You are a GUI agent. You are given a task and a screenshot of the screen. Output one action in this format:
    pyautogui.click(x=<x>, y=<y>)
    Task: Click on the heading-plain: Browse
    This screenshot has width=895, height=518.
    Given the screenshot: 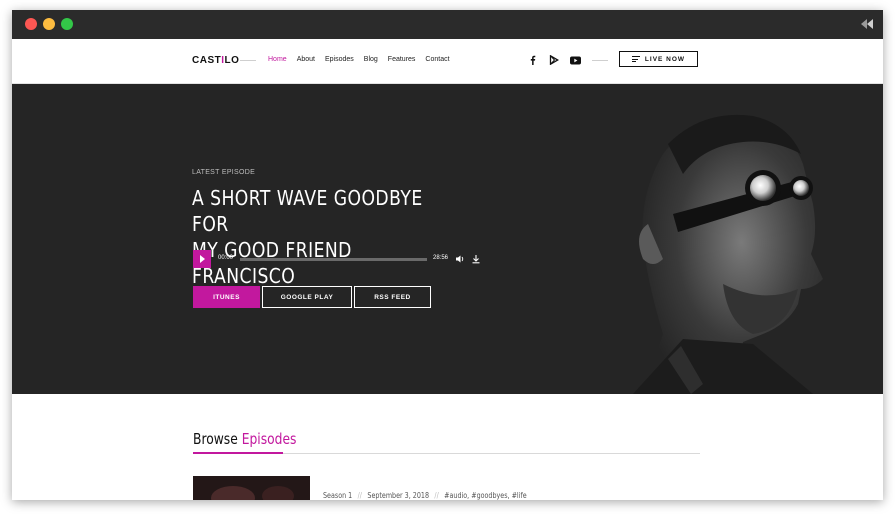 What is the action you would take?
    pyautogui.click(x=215, y=439)
    